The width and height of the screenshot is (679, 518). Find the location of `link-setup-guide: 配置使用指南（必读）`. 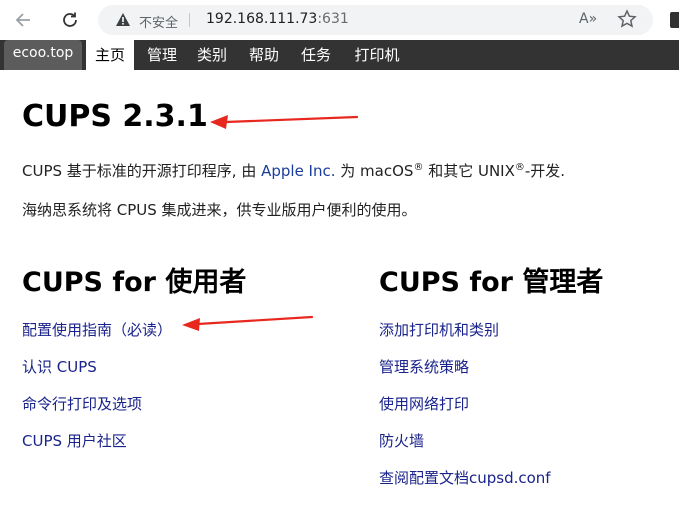

link-setup-guide: 配置使用指南（必读） is located at coordinates (97, 329).